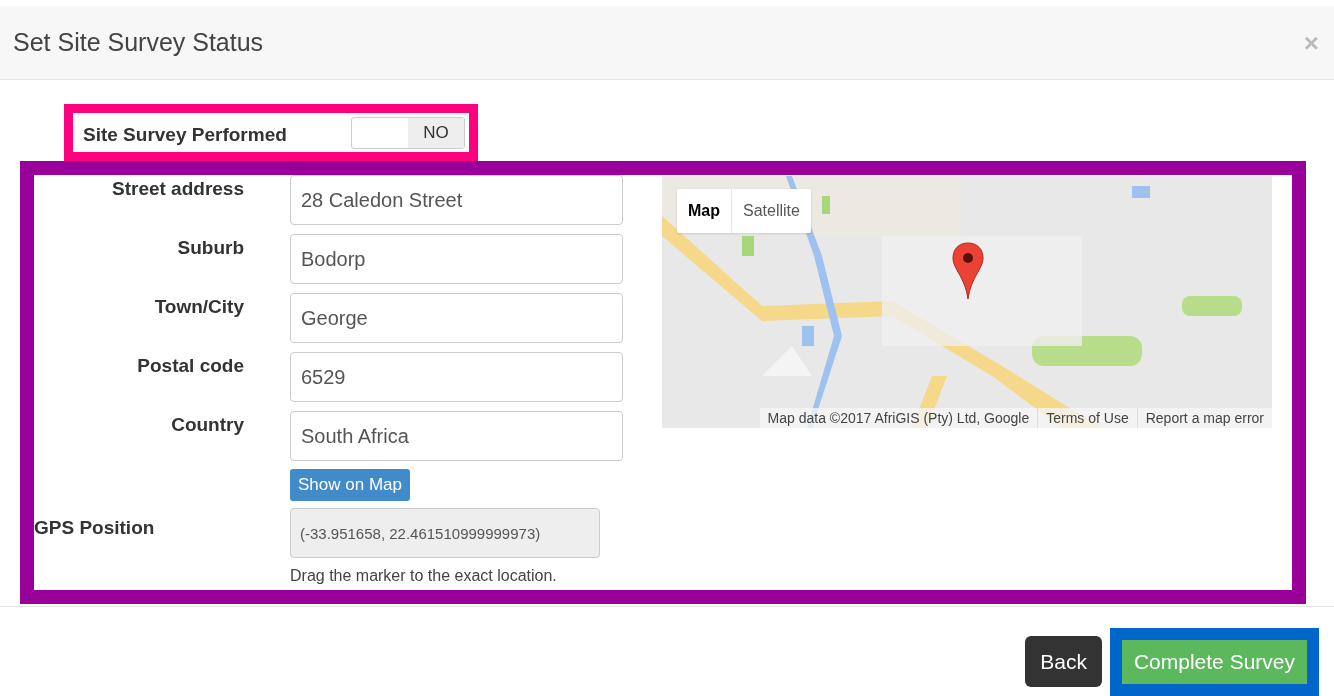  I want to click on text-field: Bodorp, so click(456, 259).